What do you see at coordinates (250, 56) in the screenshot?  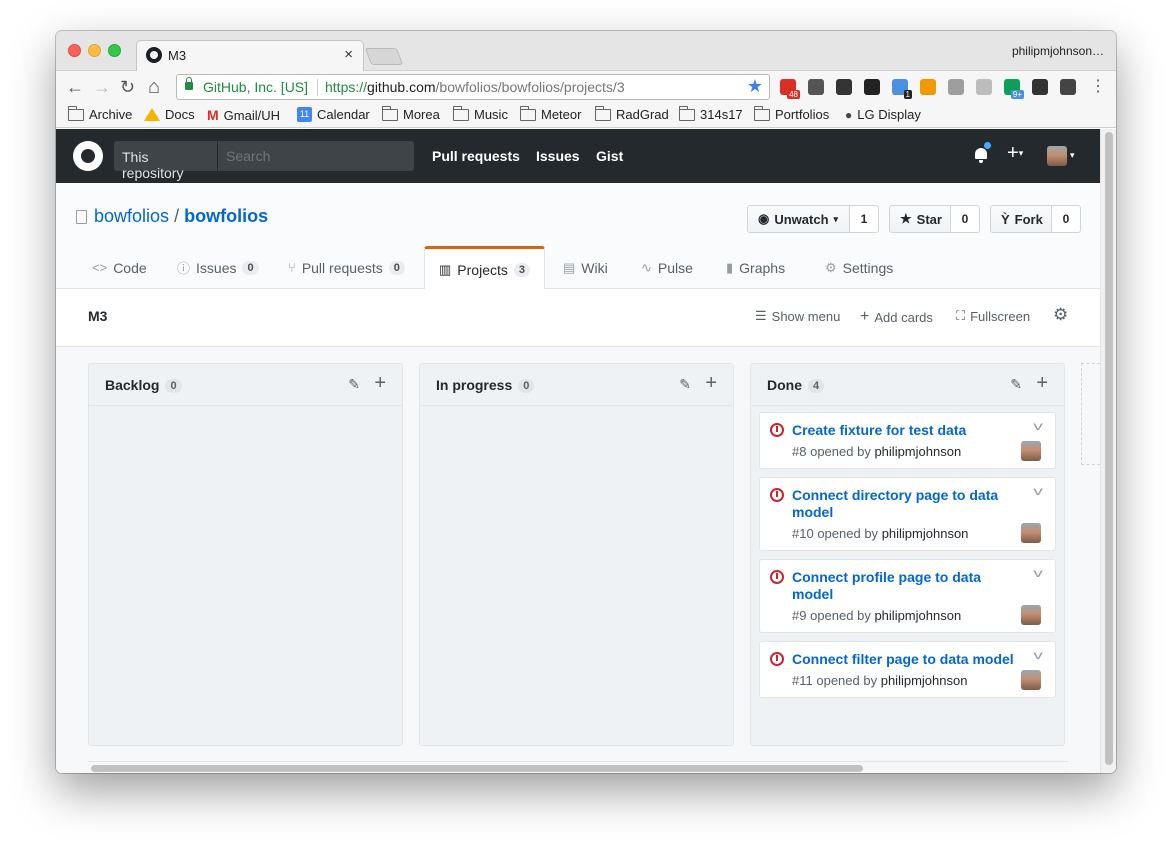 I see `browser-tab: M3 ×` at bounding box center [250, 56].